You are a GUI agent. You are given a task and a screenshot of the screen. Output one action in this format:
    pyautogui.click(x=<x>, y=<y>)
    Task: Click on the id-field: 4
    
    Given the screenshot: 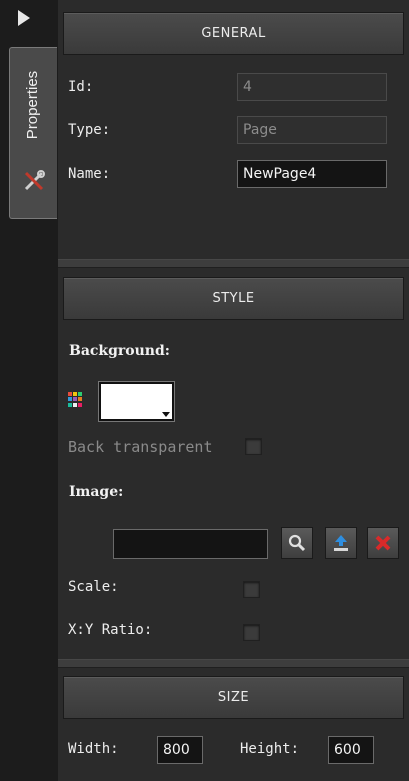 What is the action you would take?
    pyautogui.click(x=312, y=87)
    